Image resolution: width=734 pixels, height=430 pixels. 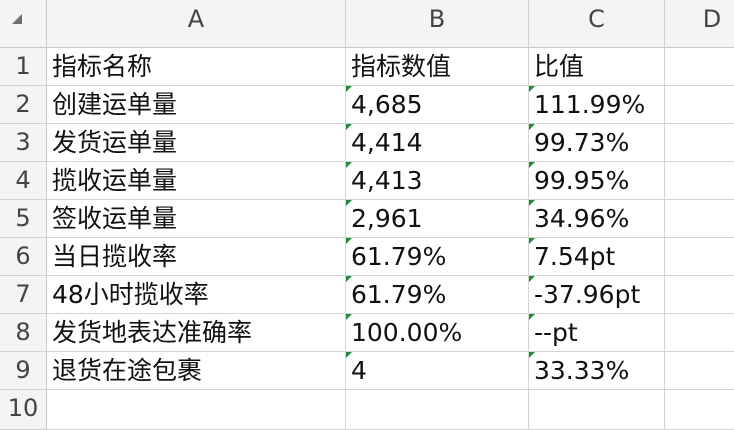 I want to click on cell-b8: 100.00%, so click(x=437, y=333).